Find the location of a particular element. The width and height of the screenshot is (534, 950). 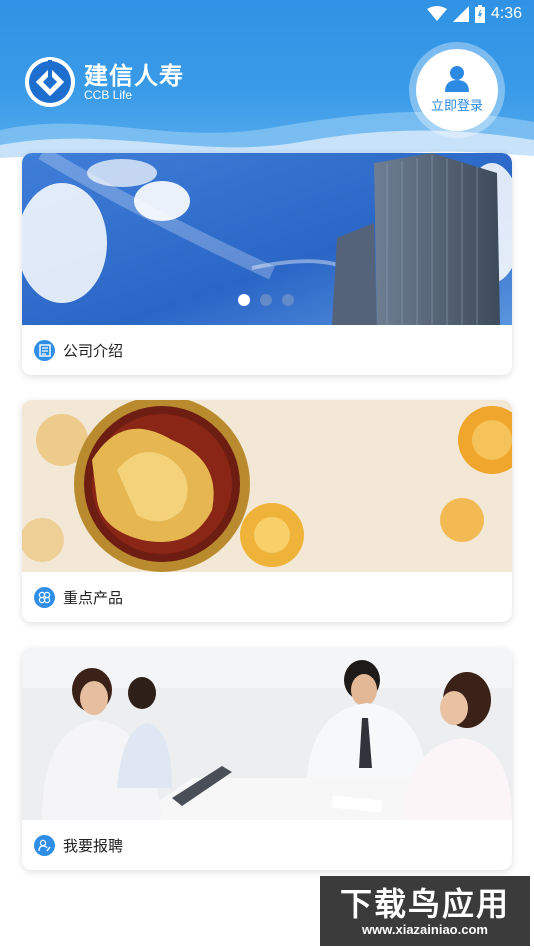

product-icon is located at coordinates (44, 597).